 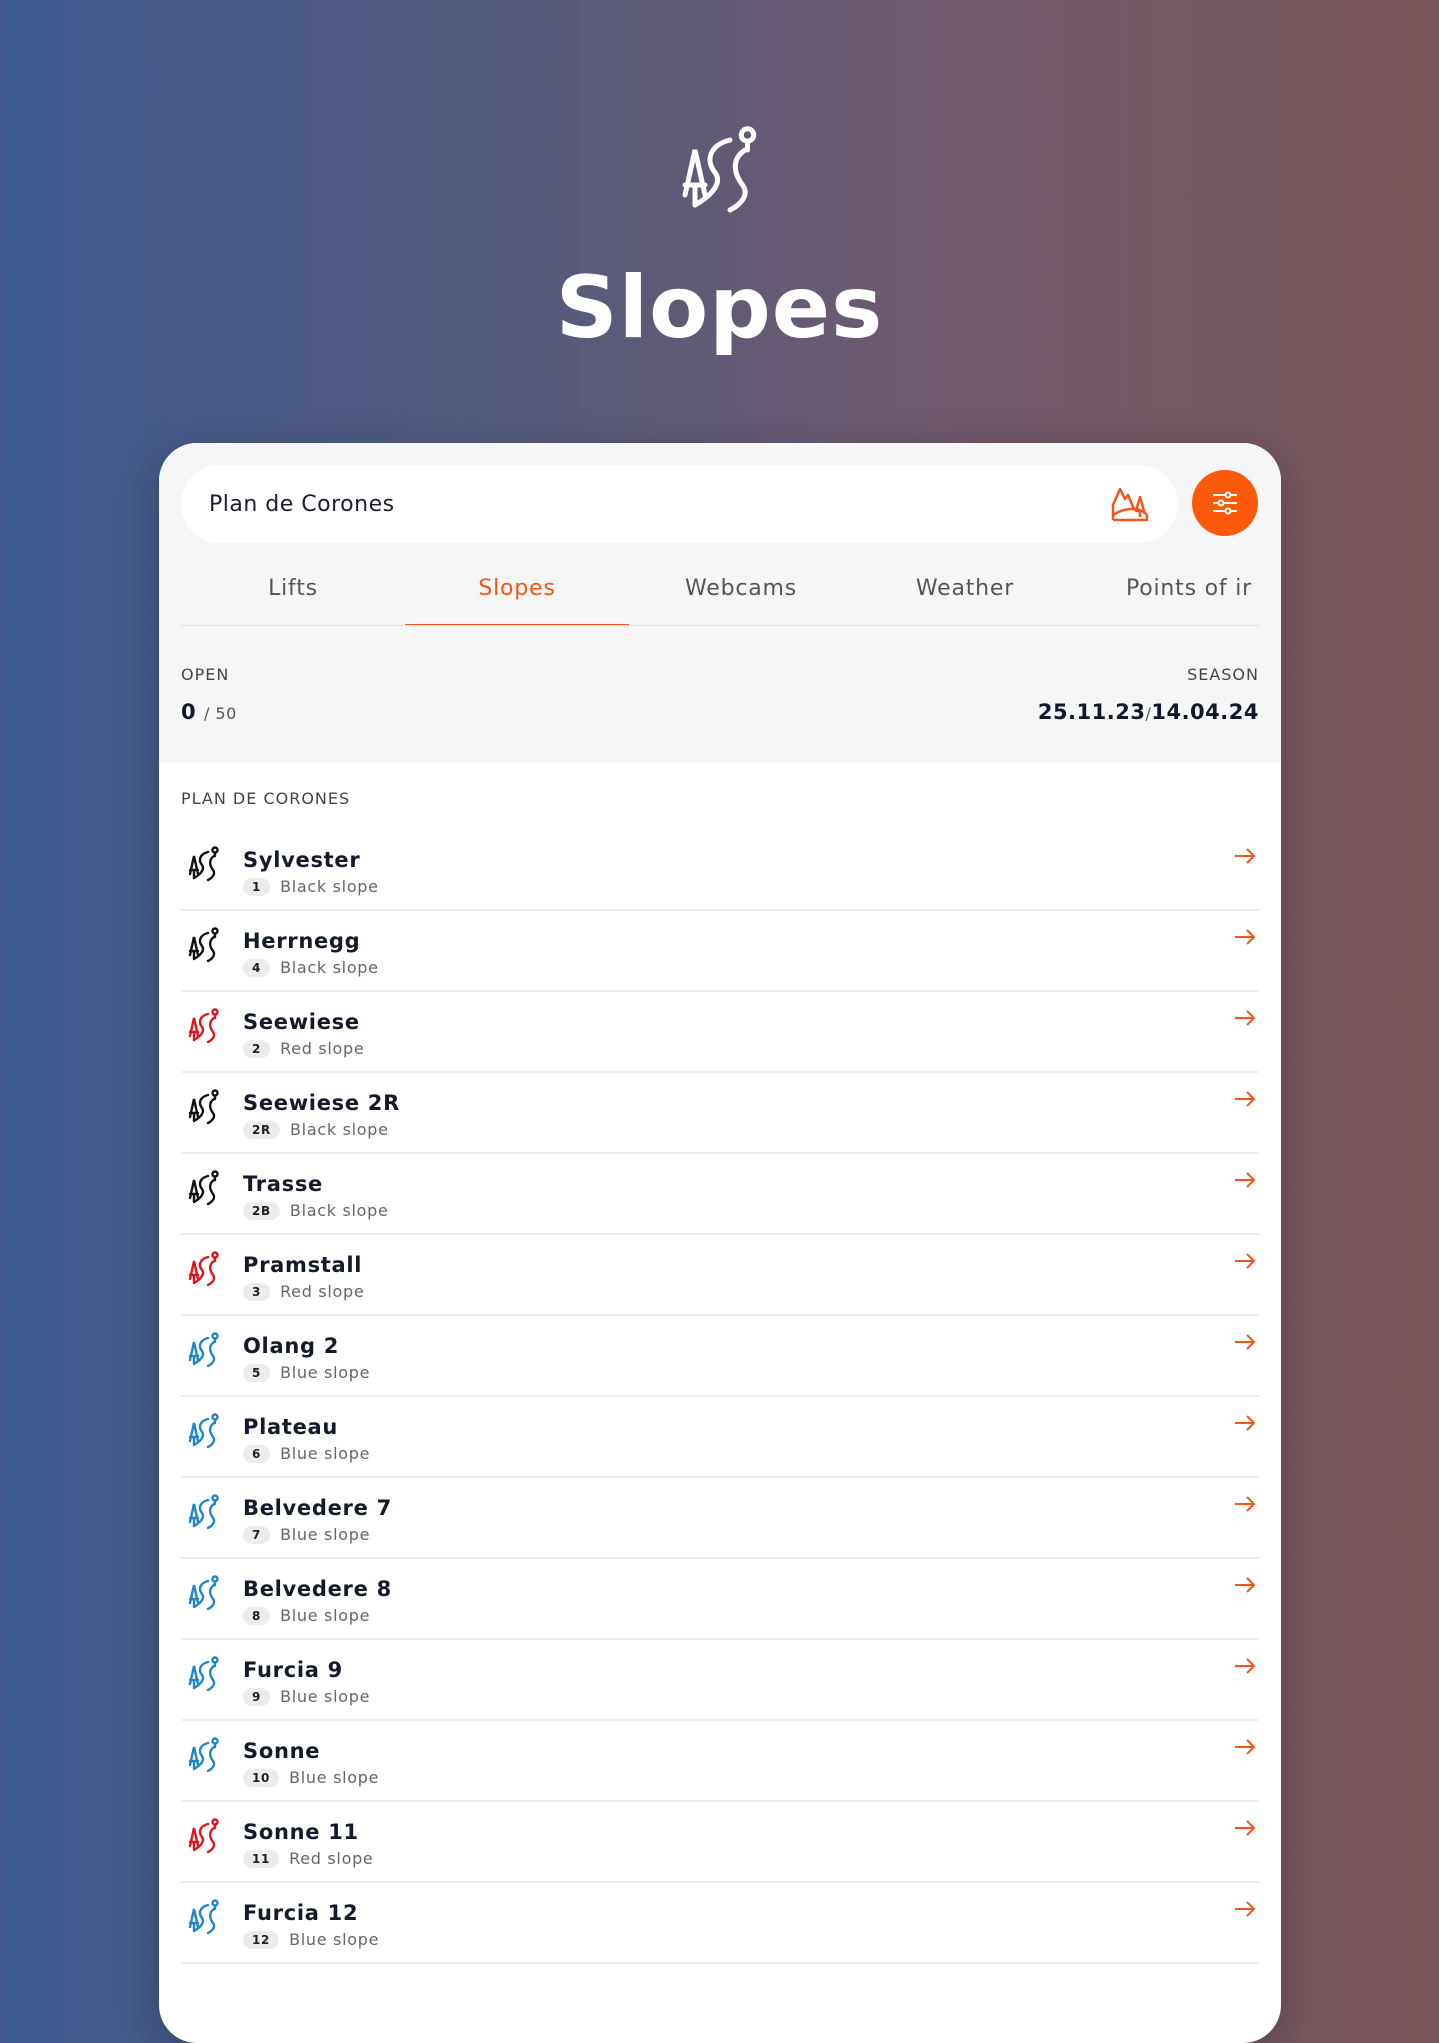 What do you see at coordinates (261, 1210) in the screenshot?
I see `slope-number-badge: 2B` at bounding box center [261, 1210].